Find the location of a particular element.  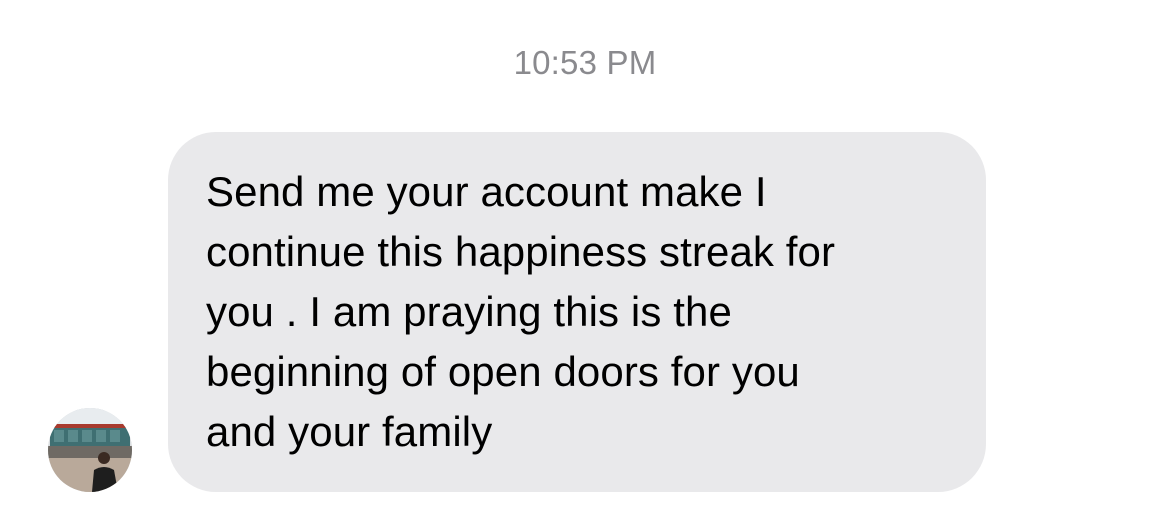

avatar-photo-icon is located at coordinates (90, 450).